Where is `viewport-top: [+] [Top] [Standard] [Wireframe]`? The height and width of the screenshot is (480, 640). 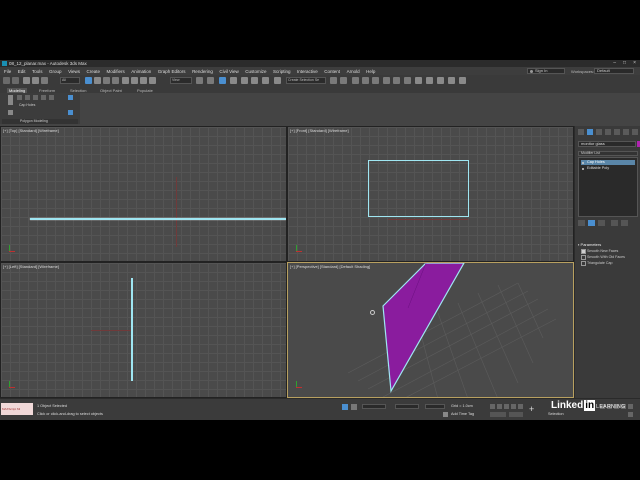 viewport-top: [+] [Top] [Standard] [Wireframe] is located at coordinates (143, 194).